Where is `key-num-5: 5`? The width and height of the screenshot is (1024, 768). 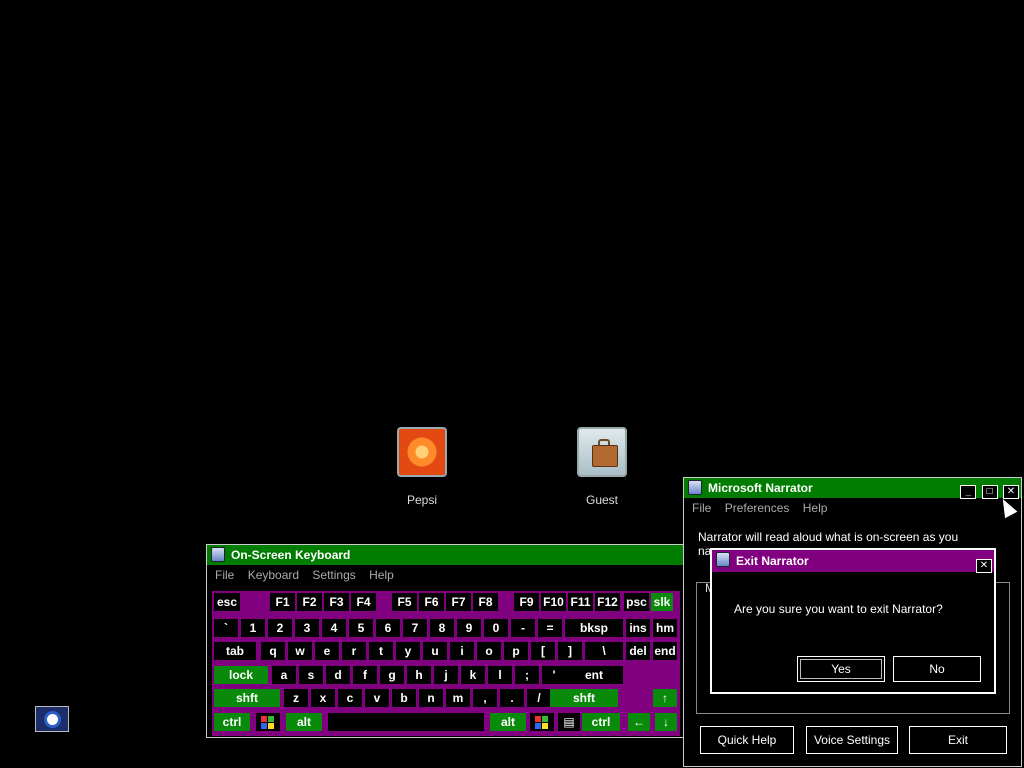 key-num-5: 5 is located at coordinates (361, 628).